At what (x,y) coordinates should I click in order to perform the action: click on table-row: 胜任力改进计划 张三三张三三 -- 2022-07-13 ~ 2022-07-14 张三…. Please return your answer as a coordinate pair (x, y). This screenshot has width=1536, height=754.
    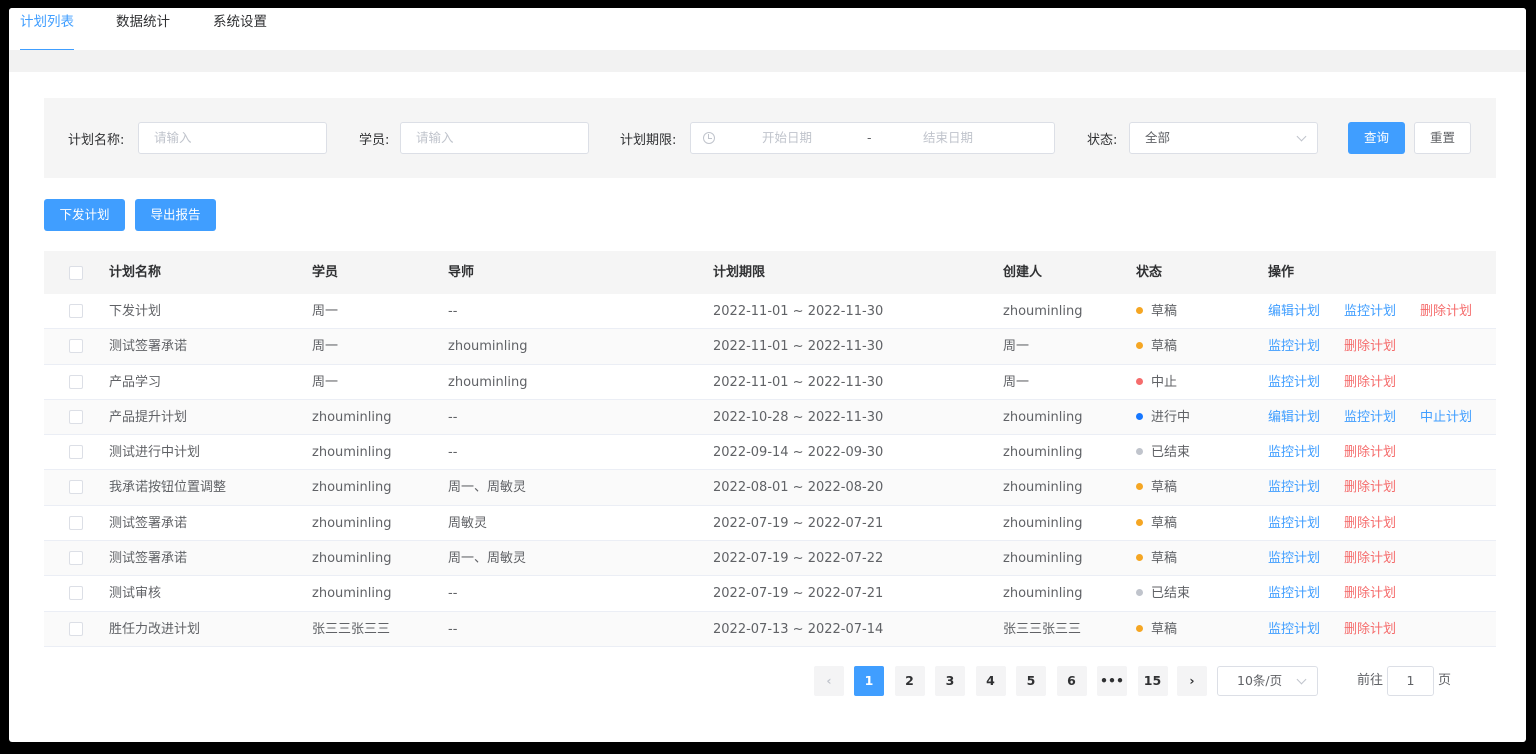
    Looking at the image, I should click on (770, 629).